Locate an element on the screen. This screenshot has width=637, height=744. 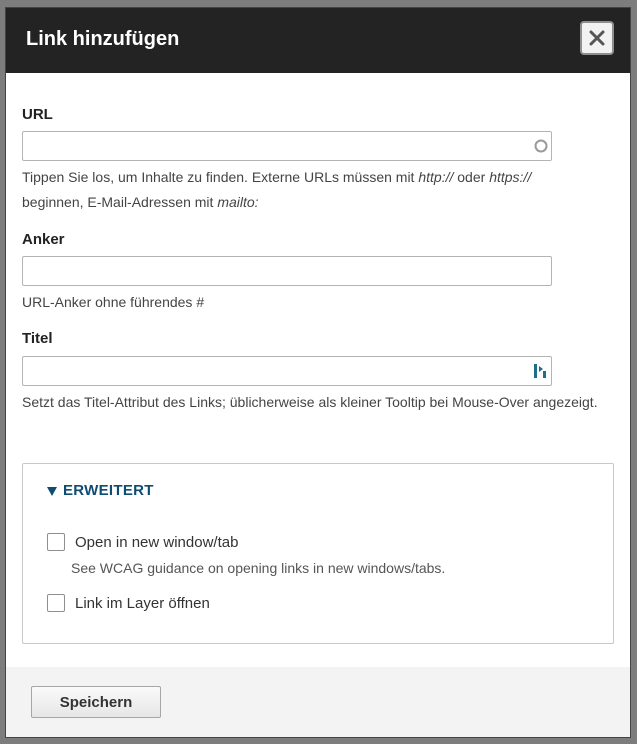
new-window-checkbox is located at coordinates (56, 542).